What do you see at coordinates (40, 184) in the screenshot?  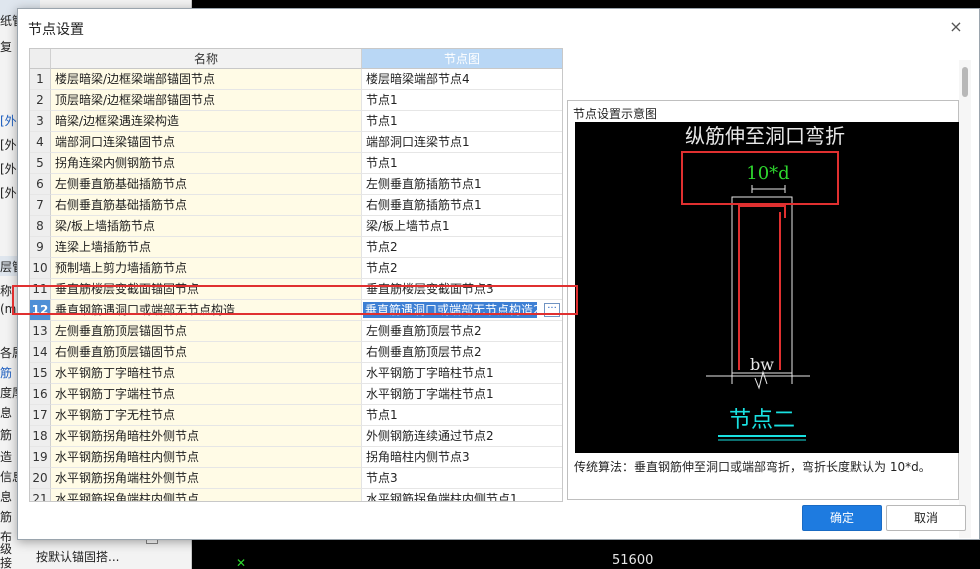 I see `row-index: 6` at bounding box center [40, 184].